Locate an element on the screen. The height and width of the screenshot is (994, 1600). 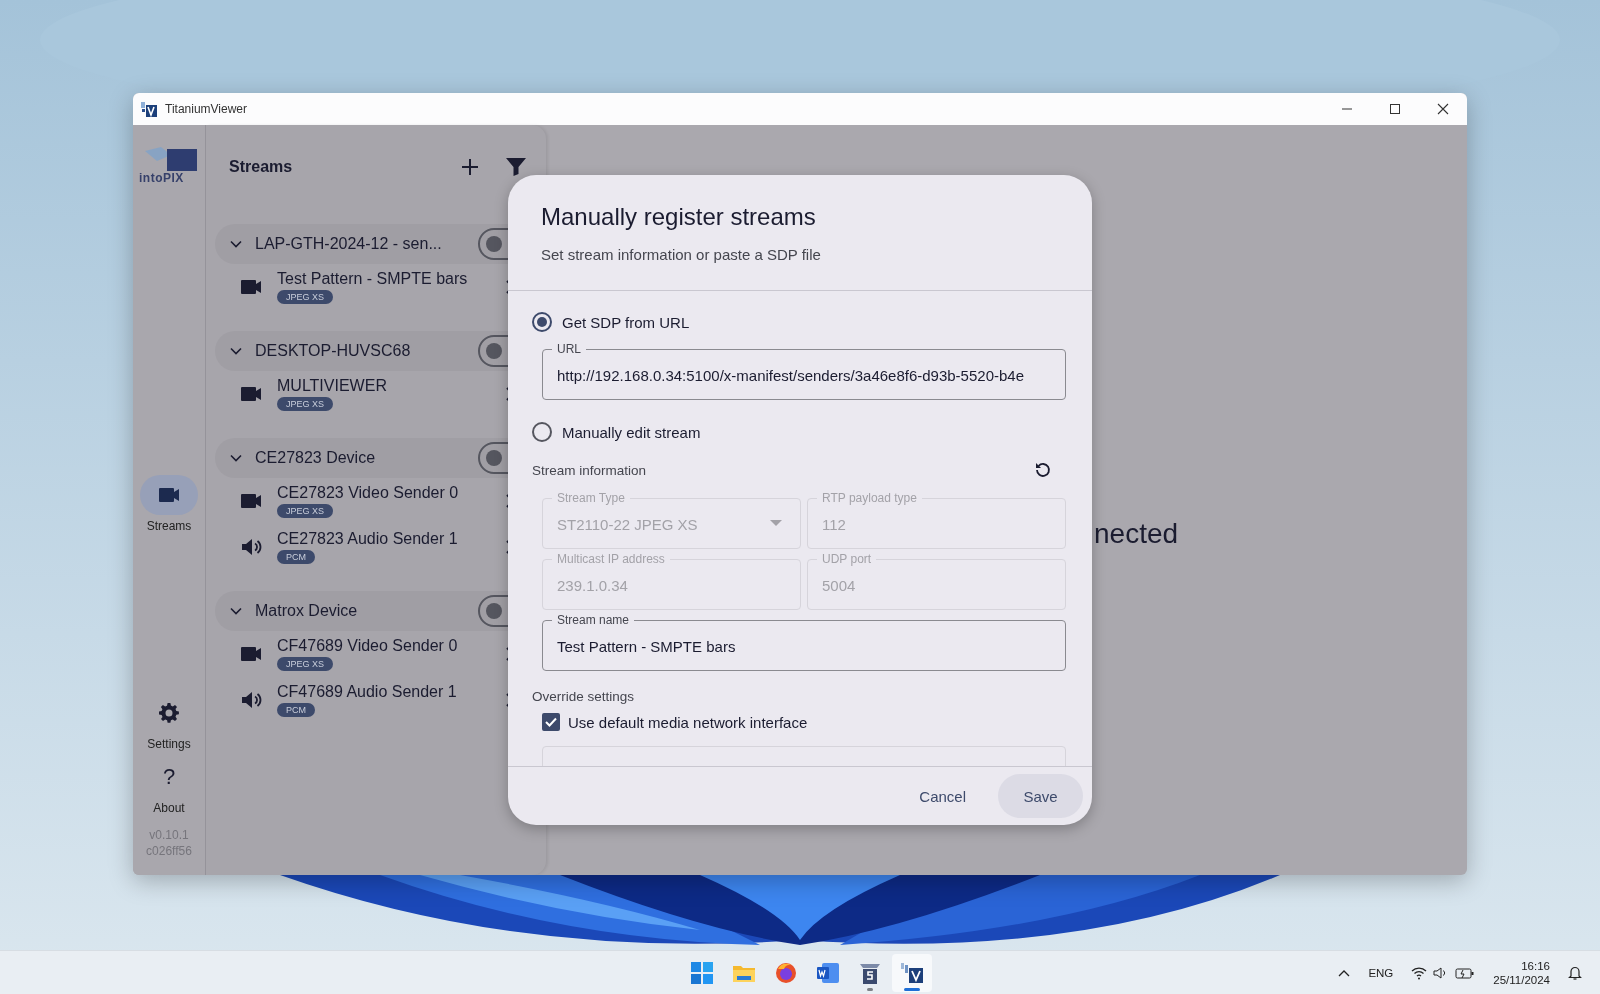
status-text: nected is located at coordinates (1136, 534).